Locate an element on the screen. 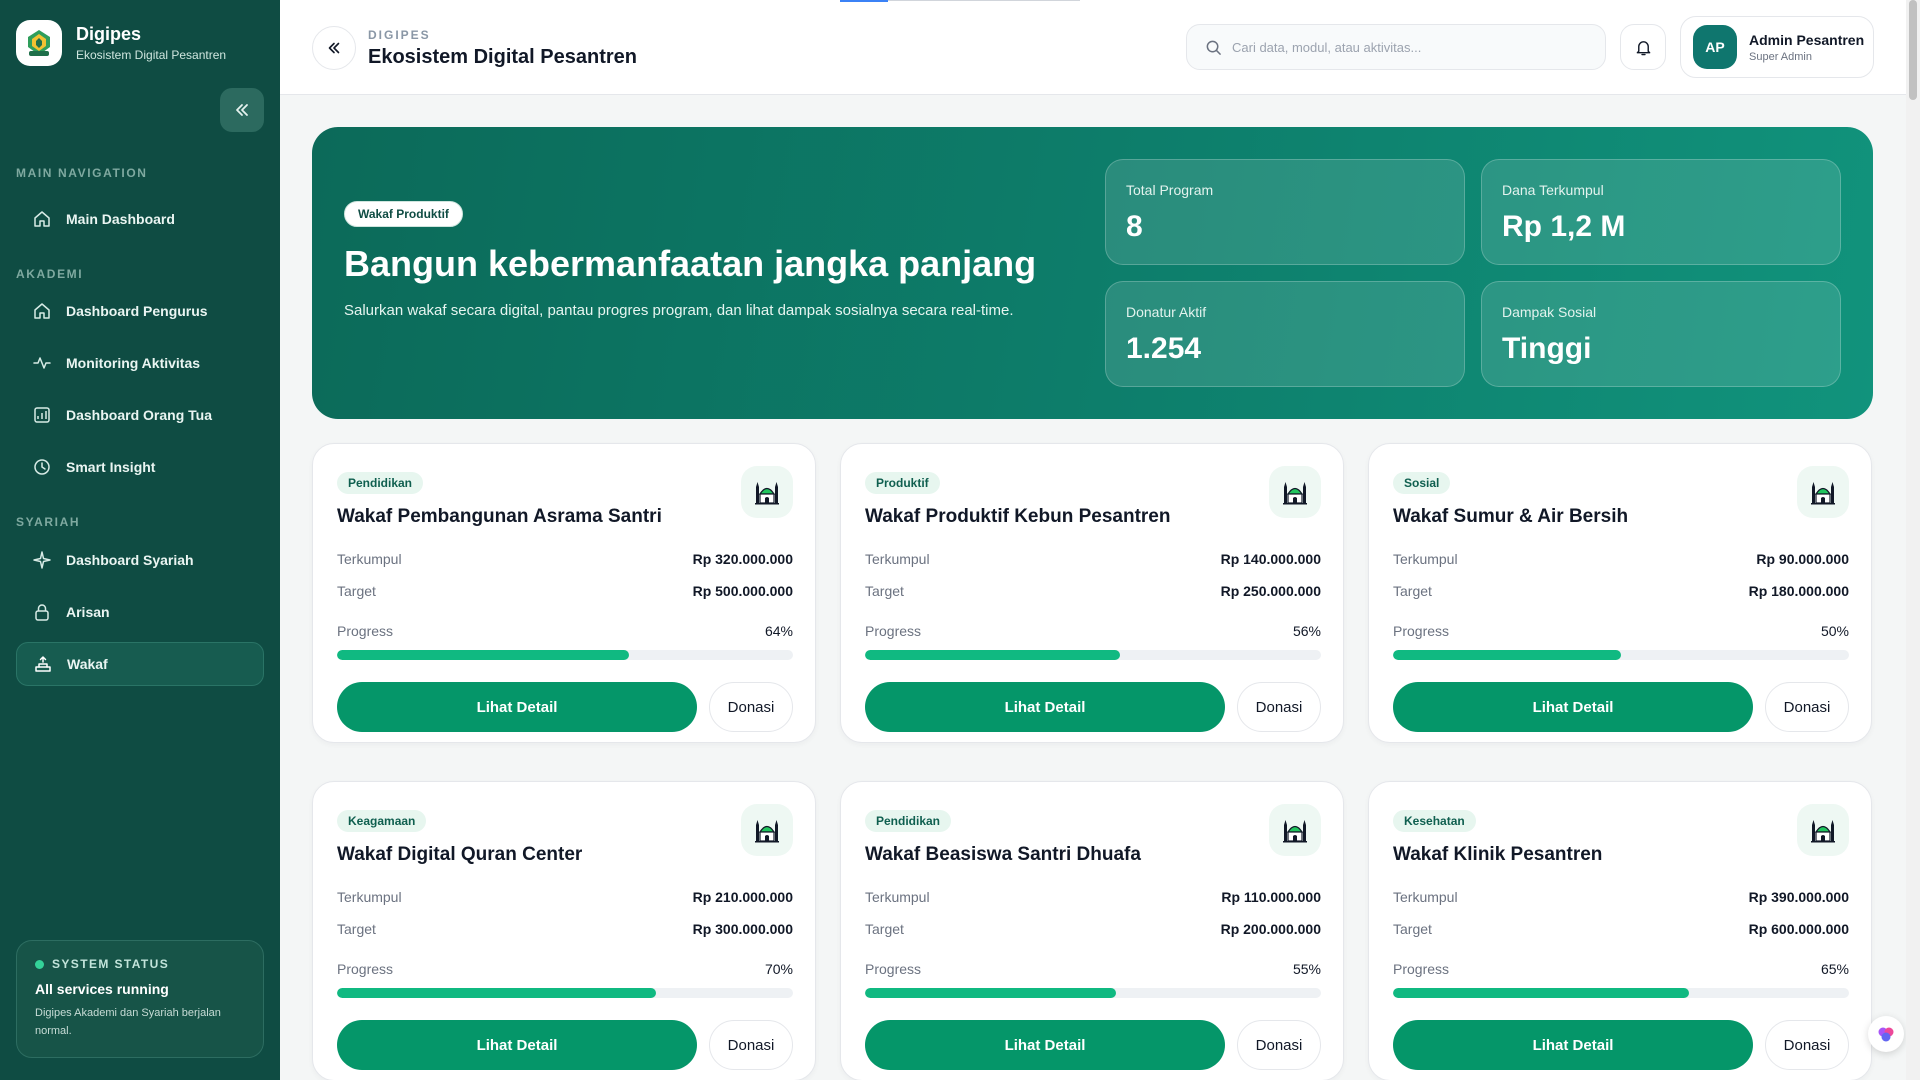 Image resolution: width=1920 pixels, height=1080 pixels. scrollbar-thumb is located at coordinates (1913, 50).